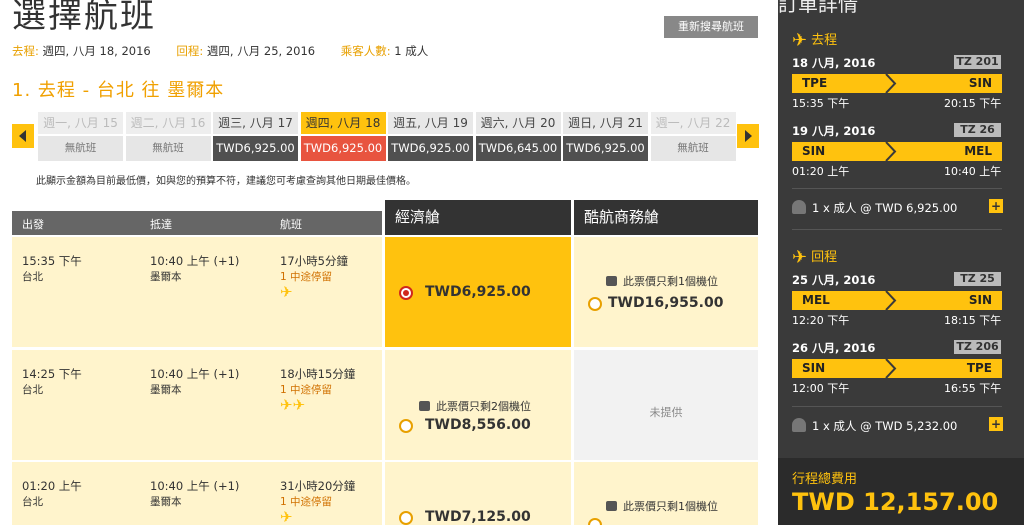 Image resolution: width=1024 pixels, height=525 pixels. I want to click on pax-value: 1 成人, so click(411, 51).